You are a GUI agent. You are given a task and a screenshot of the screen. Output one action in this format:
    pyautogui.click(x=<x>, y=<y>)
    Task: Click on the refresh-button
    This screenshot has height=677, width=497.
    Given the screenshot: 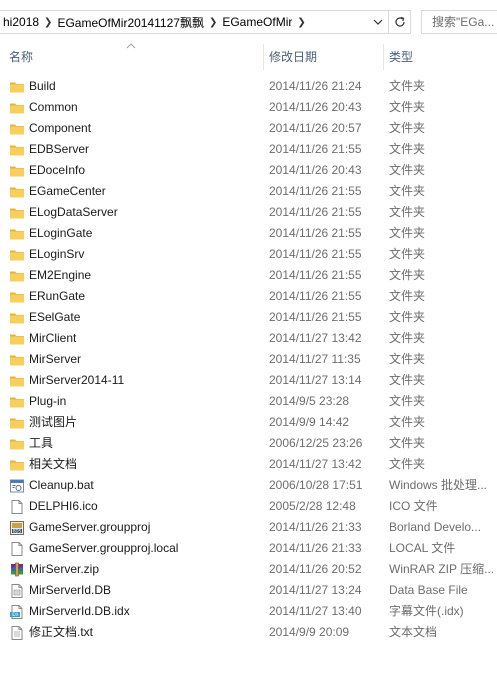 What is the action you would take?
    pyautogui.click(x=400, y=22)
    